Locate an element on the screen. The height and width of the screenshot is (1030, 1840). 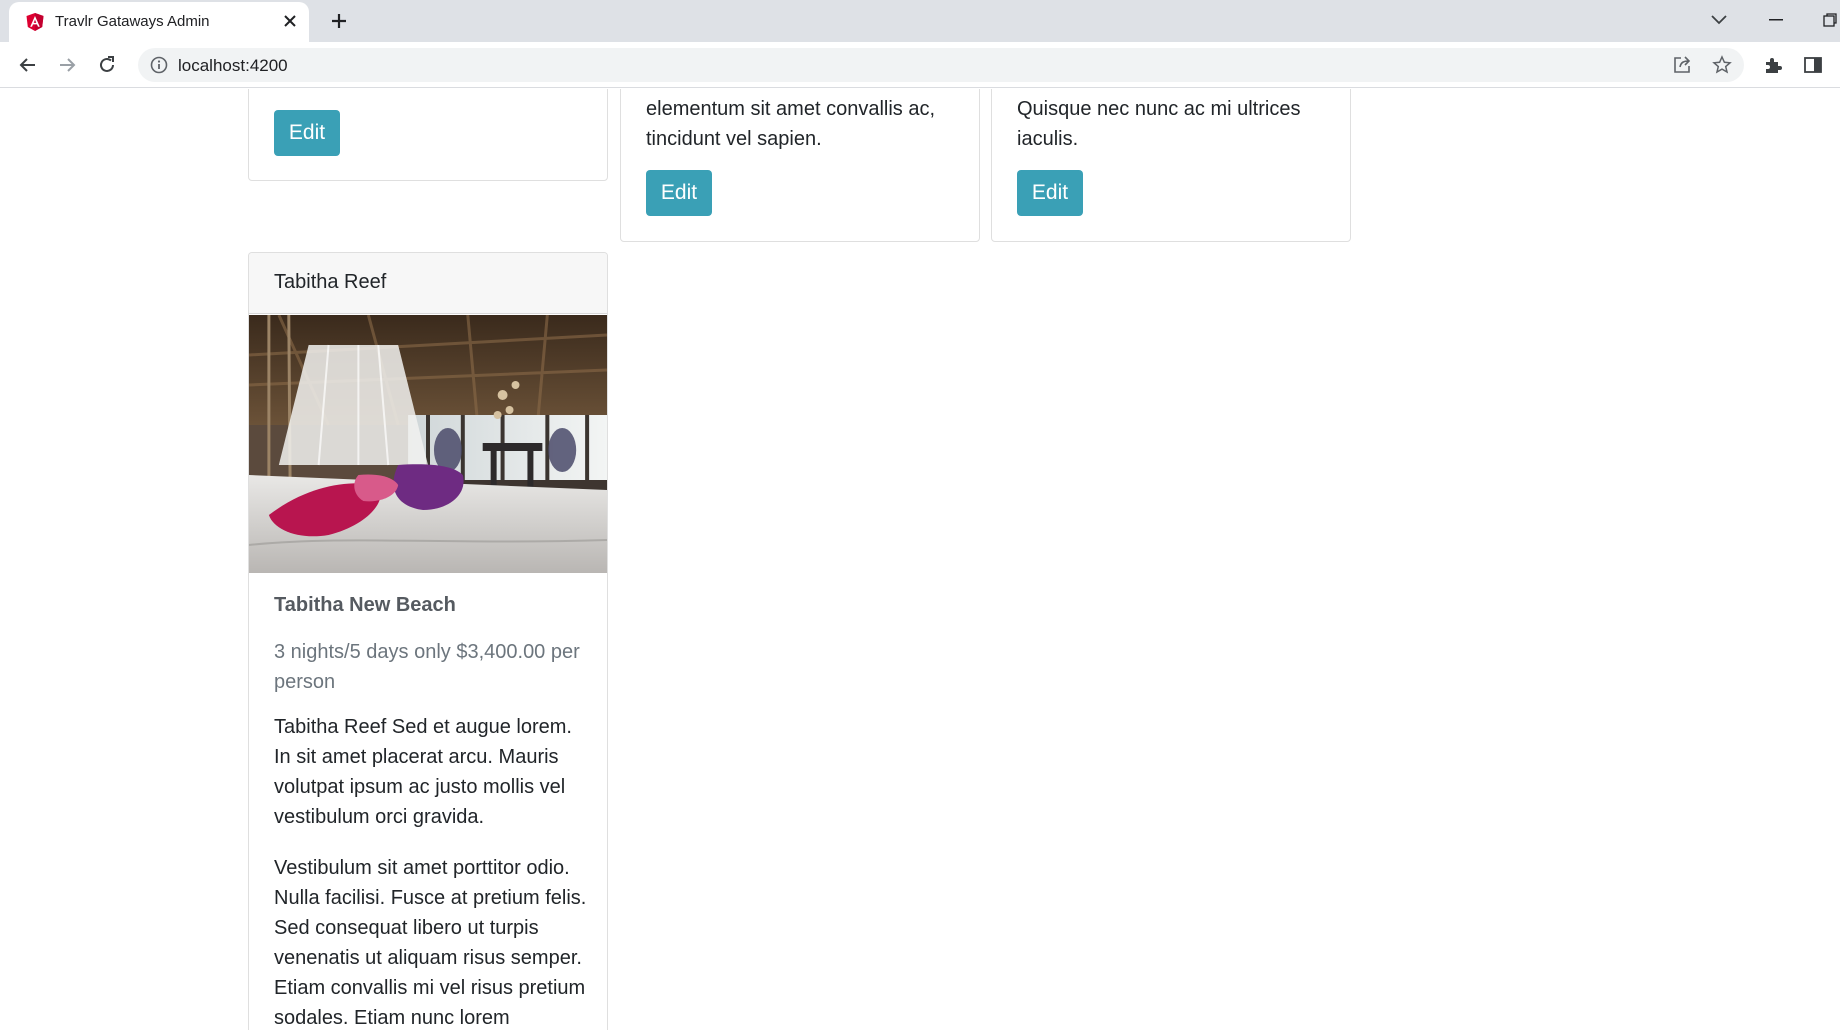
card-header: Tabitha Reef is located at coordinates (428, 283).